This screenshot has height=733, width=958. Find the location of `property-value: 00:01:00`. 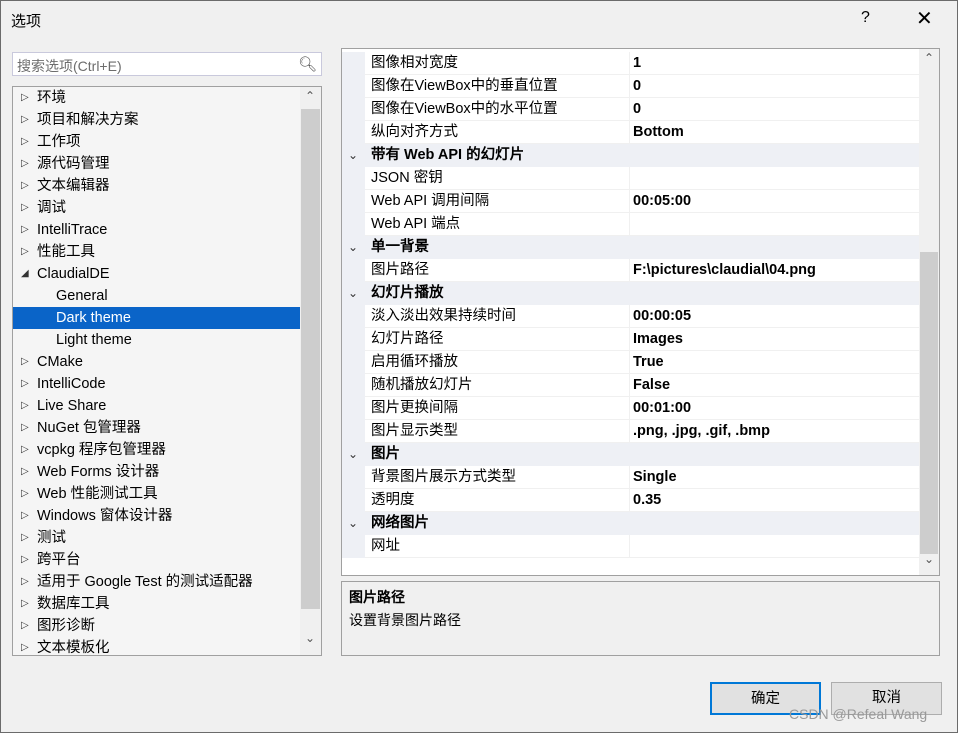

property-value: 00:01:00 is located at coordinates (662, 408).